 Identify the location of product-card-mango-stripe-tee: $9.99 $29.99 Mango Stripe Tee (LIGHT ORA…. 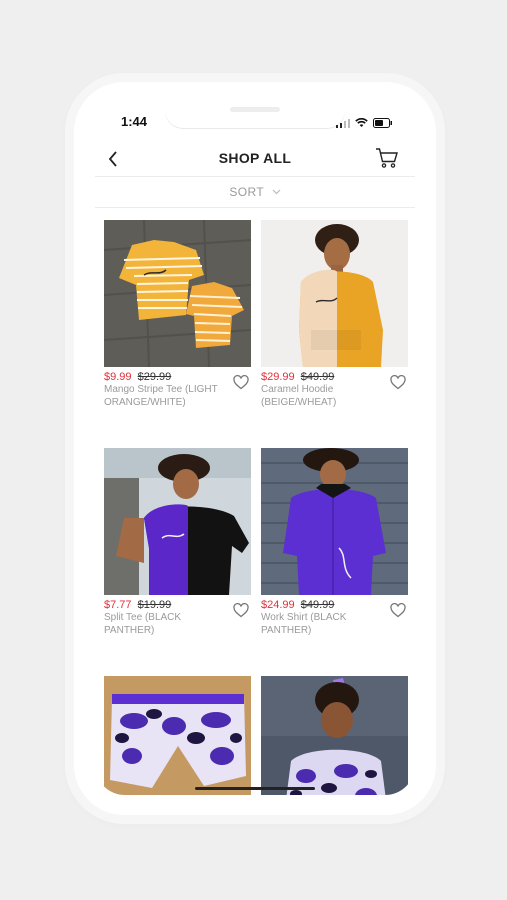
(177, 314).